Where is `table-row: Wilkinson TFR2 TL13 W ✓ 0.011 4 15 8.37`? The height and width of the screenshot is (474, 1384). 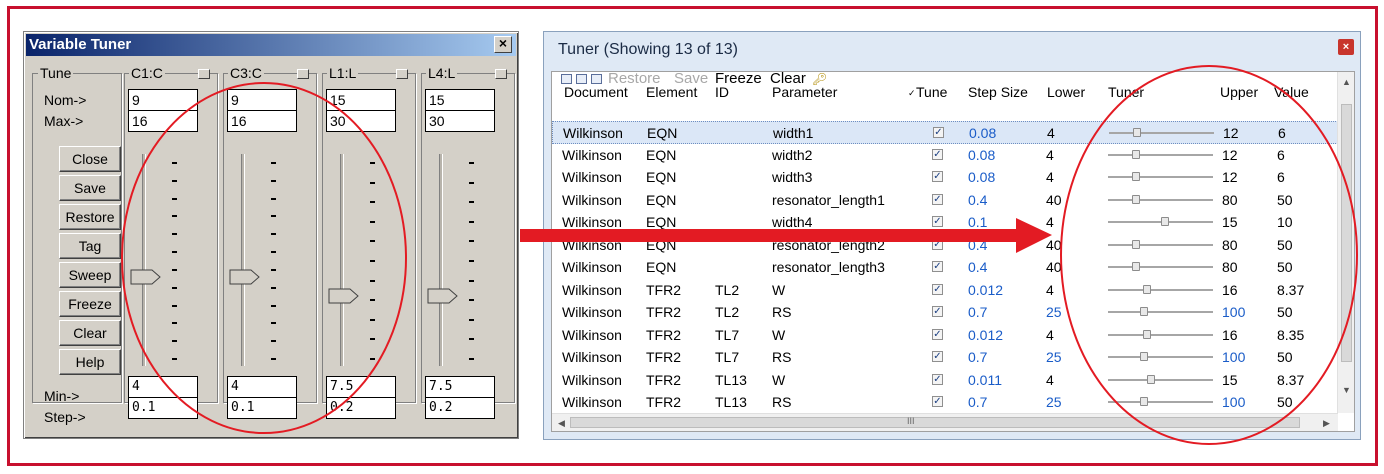 table-row: Wilkinson TFR2 TL13 W ✓ 0.011 4 15 8.37 is located at coordinates (945, 380).